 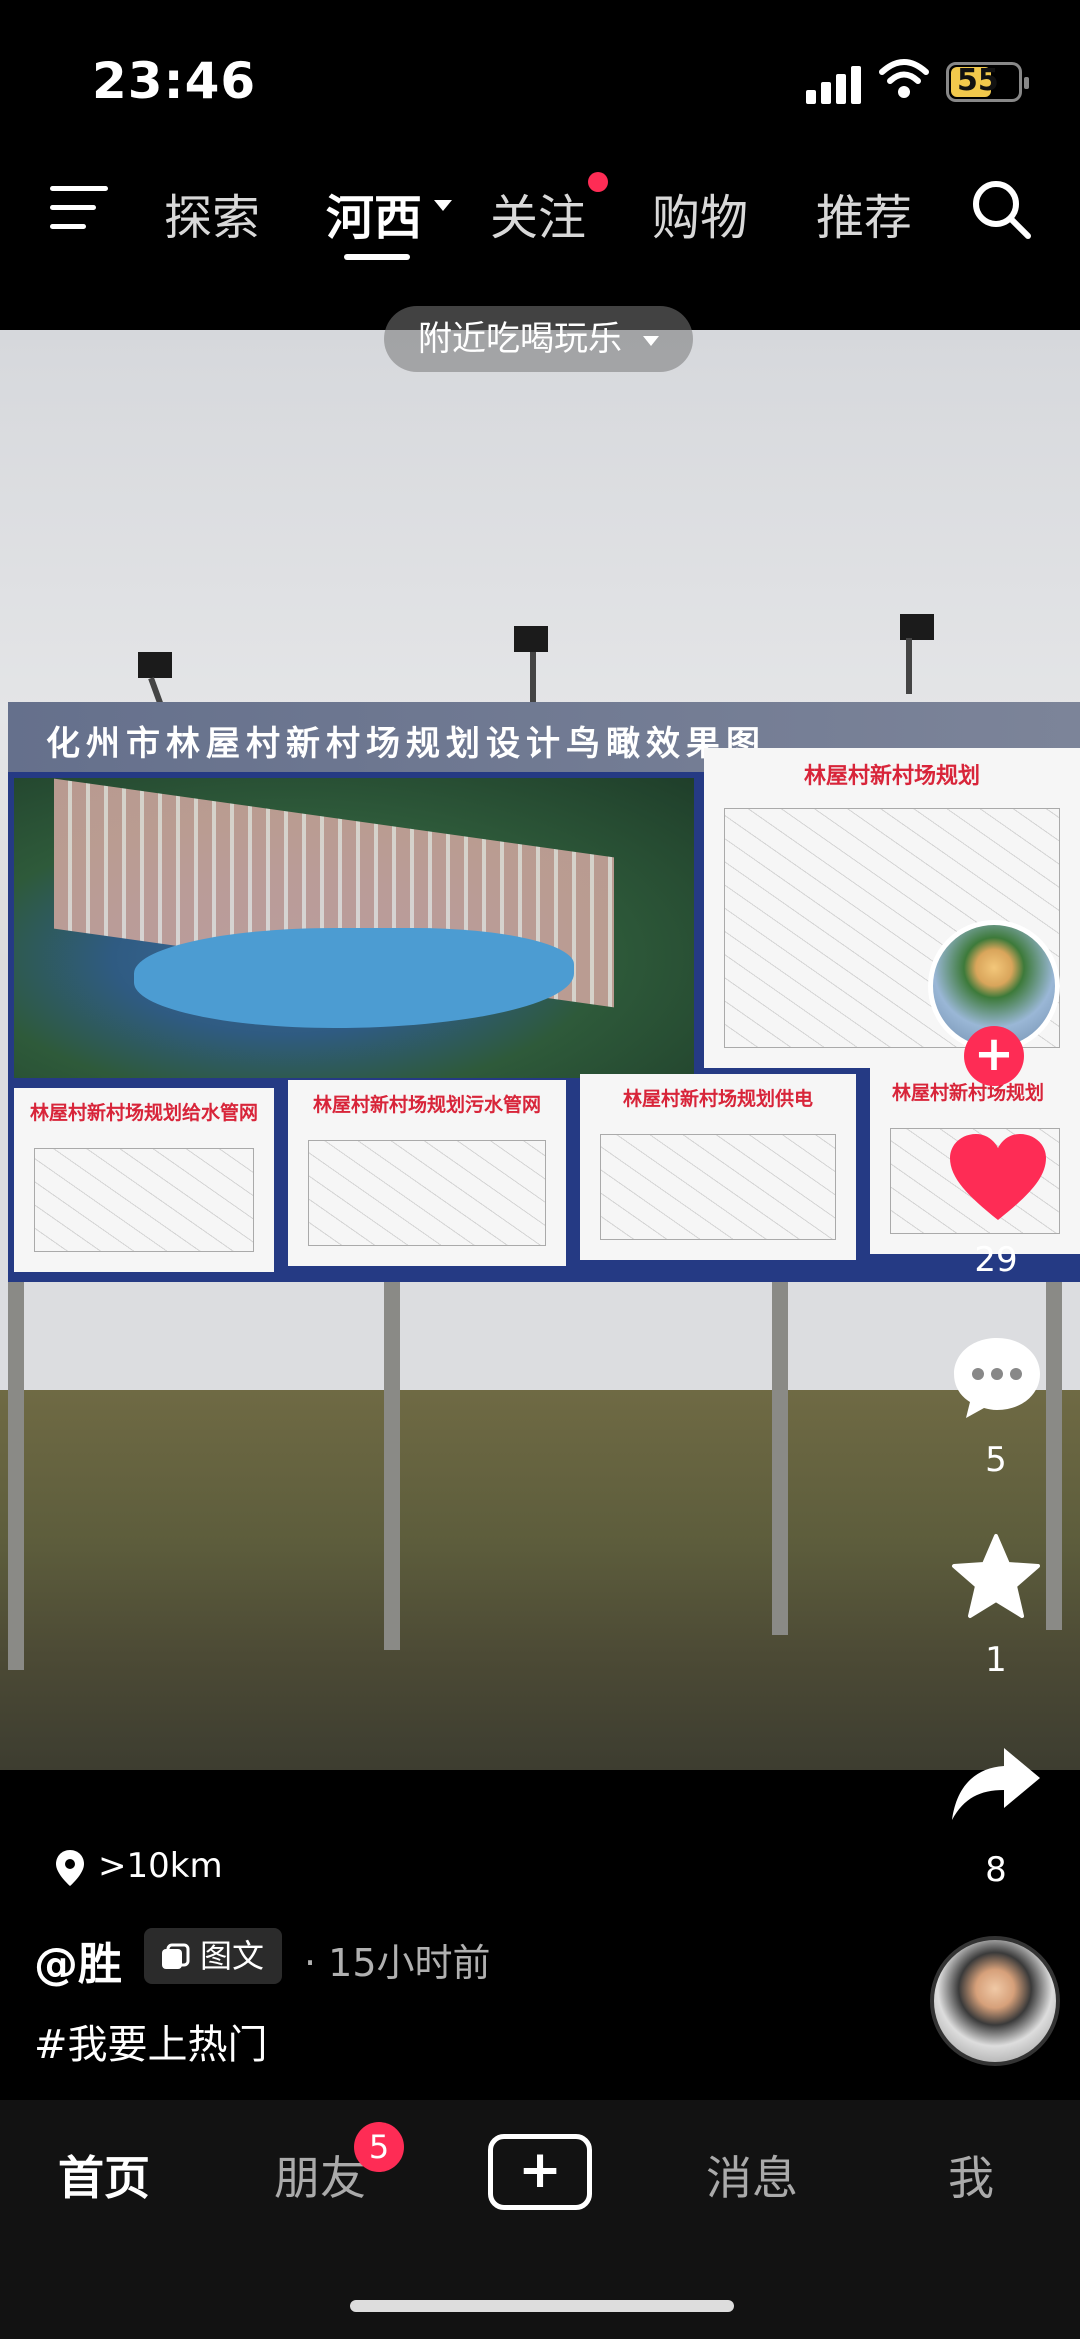 What do you see at coordinates (996, 1260) in the screenshot?
I see `like-count: 29` at bounding box center [996, 1260].